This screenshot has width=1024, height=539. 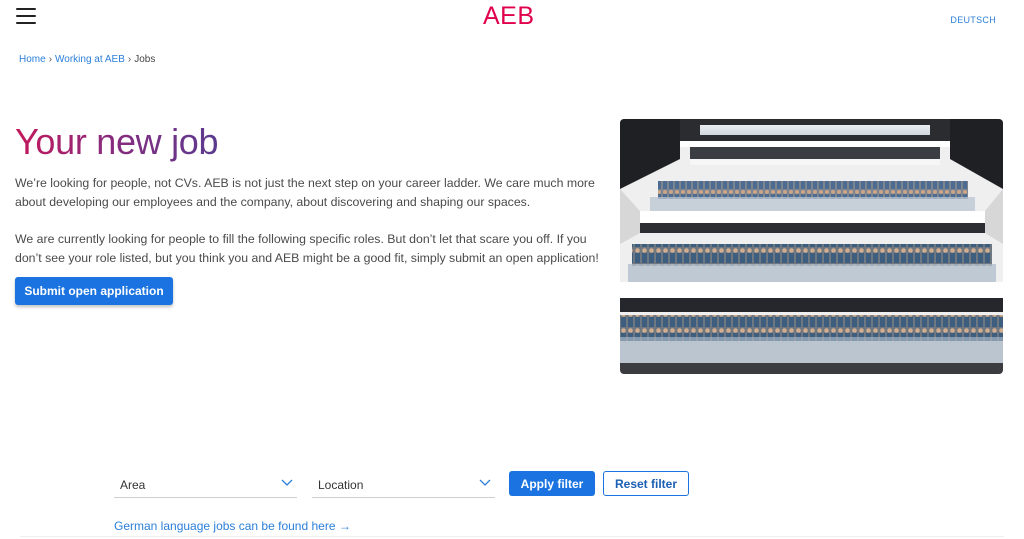 What do you see at coordinates (512, 536) in the screenshot?
I see `divider` at bounding box center [512, 536].